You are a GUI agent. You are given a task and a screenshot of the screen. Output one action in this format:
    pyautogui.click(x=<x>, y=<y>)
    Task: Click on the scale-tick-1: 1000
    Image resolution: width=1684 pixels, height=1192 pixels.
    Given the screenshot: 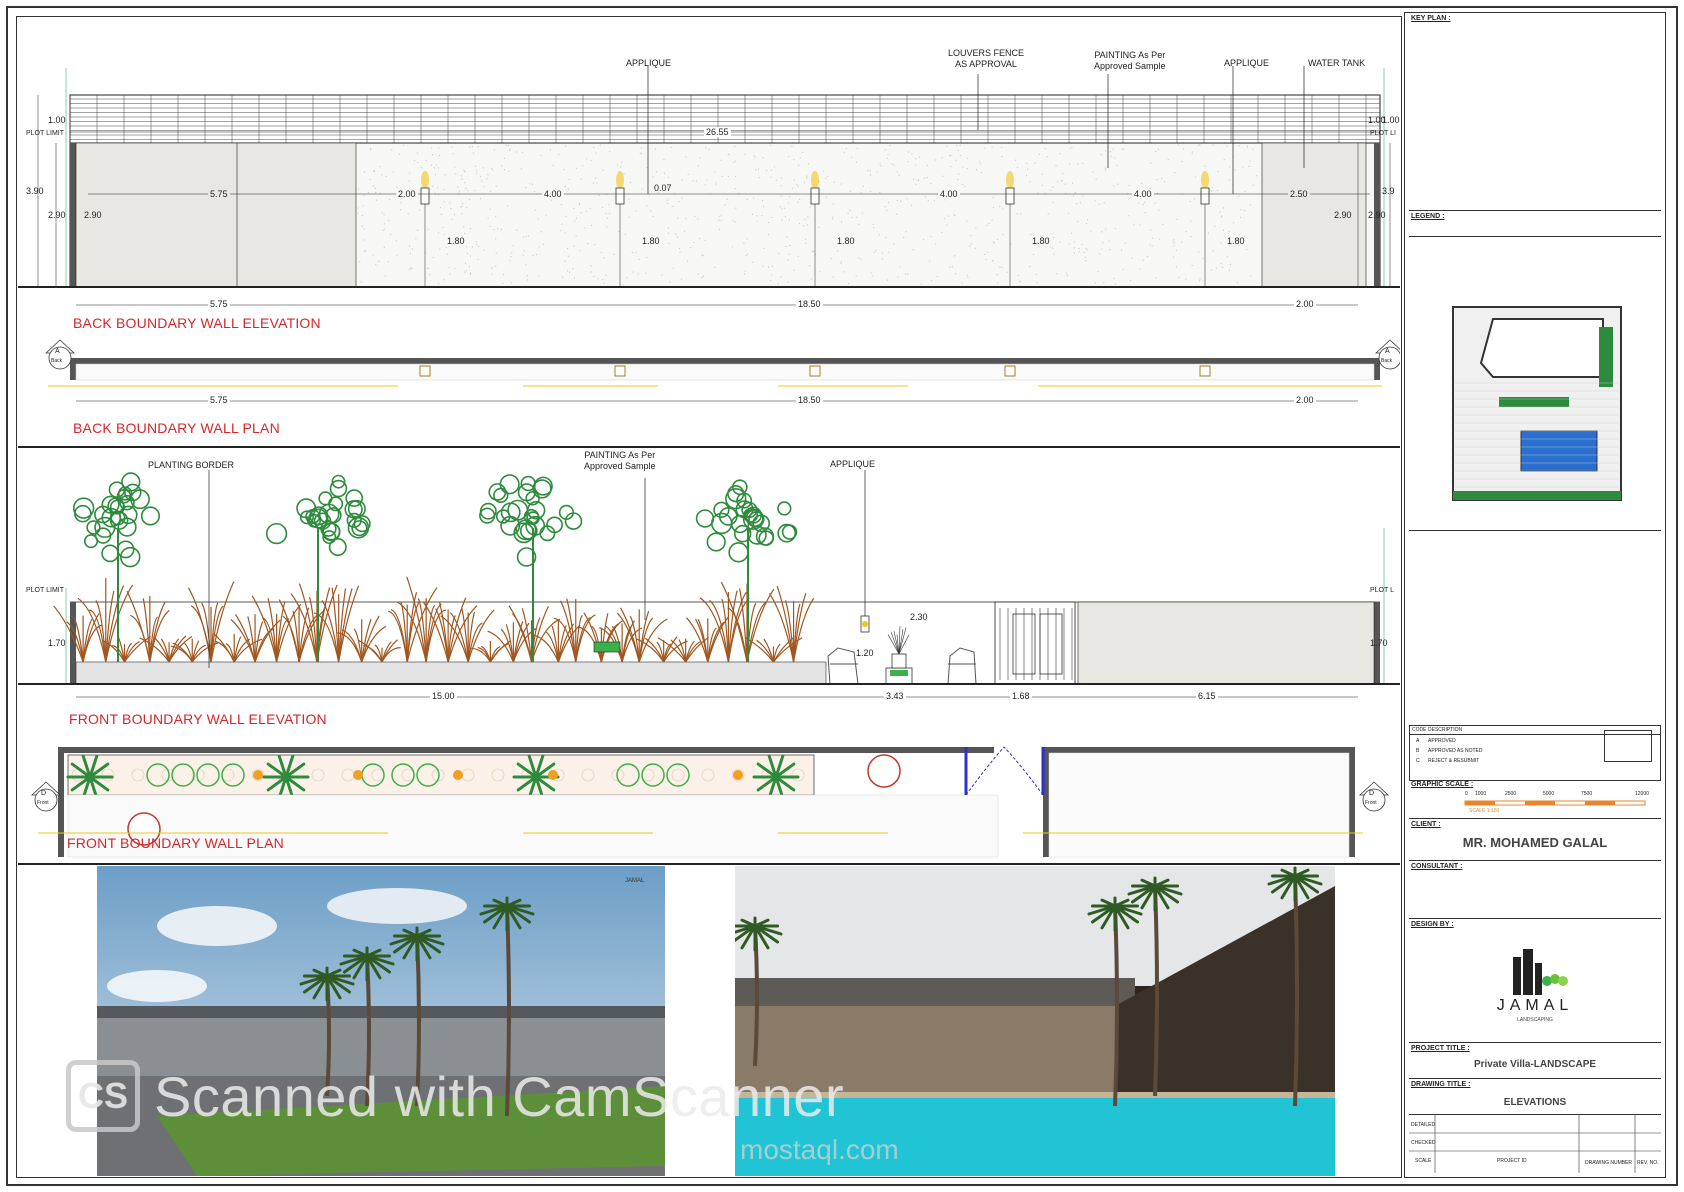 What is the action you would take?
    pyautogui.click(x=1481, y=794)
    